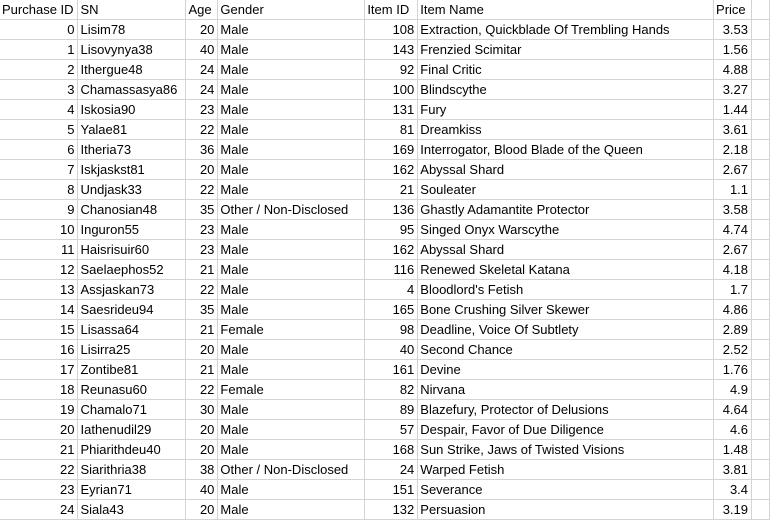  I want to click on cell-purchase-id: 7, so click(39, 169).